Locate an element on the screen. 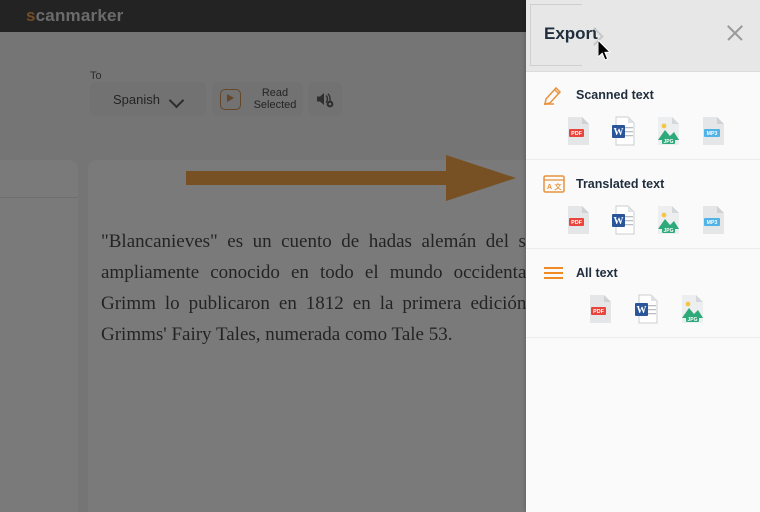  section-header: Scanned text is located at coordinates (643, 95).